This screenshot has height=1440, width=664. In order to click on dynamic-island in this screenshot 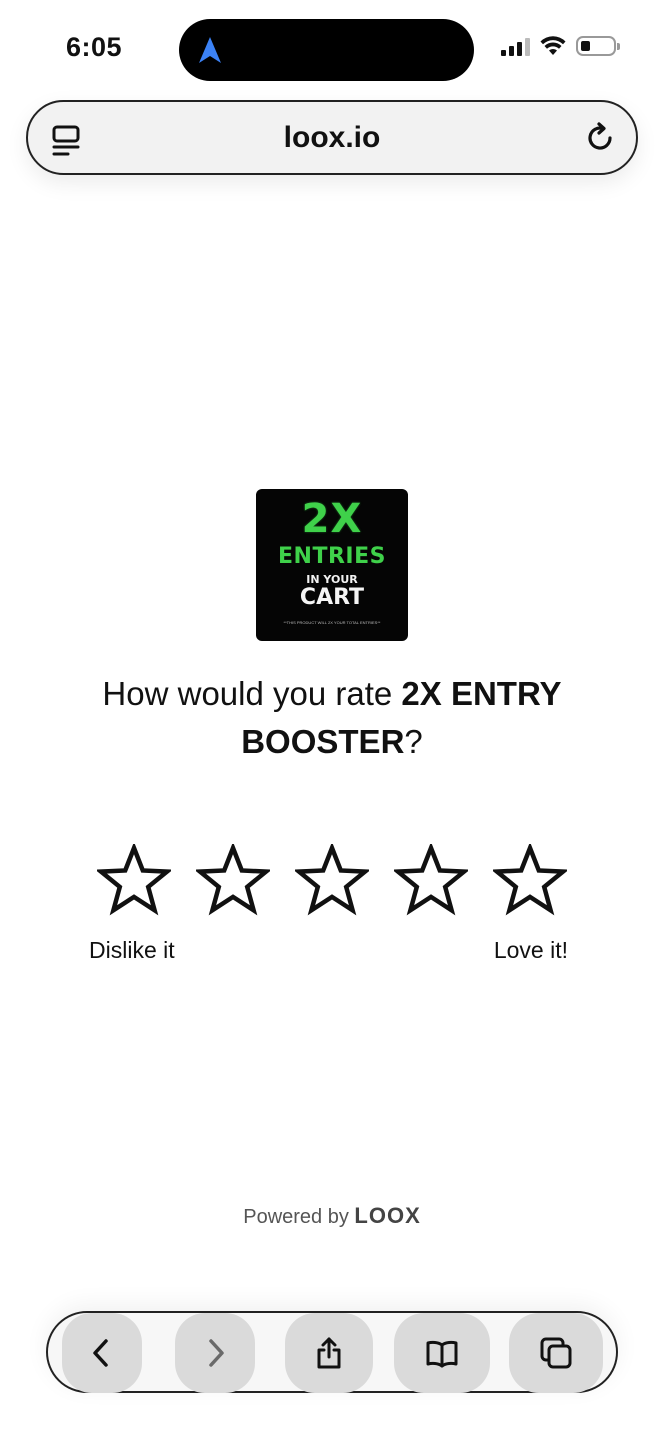, I will do `click(326, 50)`.